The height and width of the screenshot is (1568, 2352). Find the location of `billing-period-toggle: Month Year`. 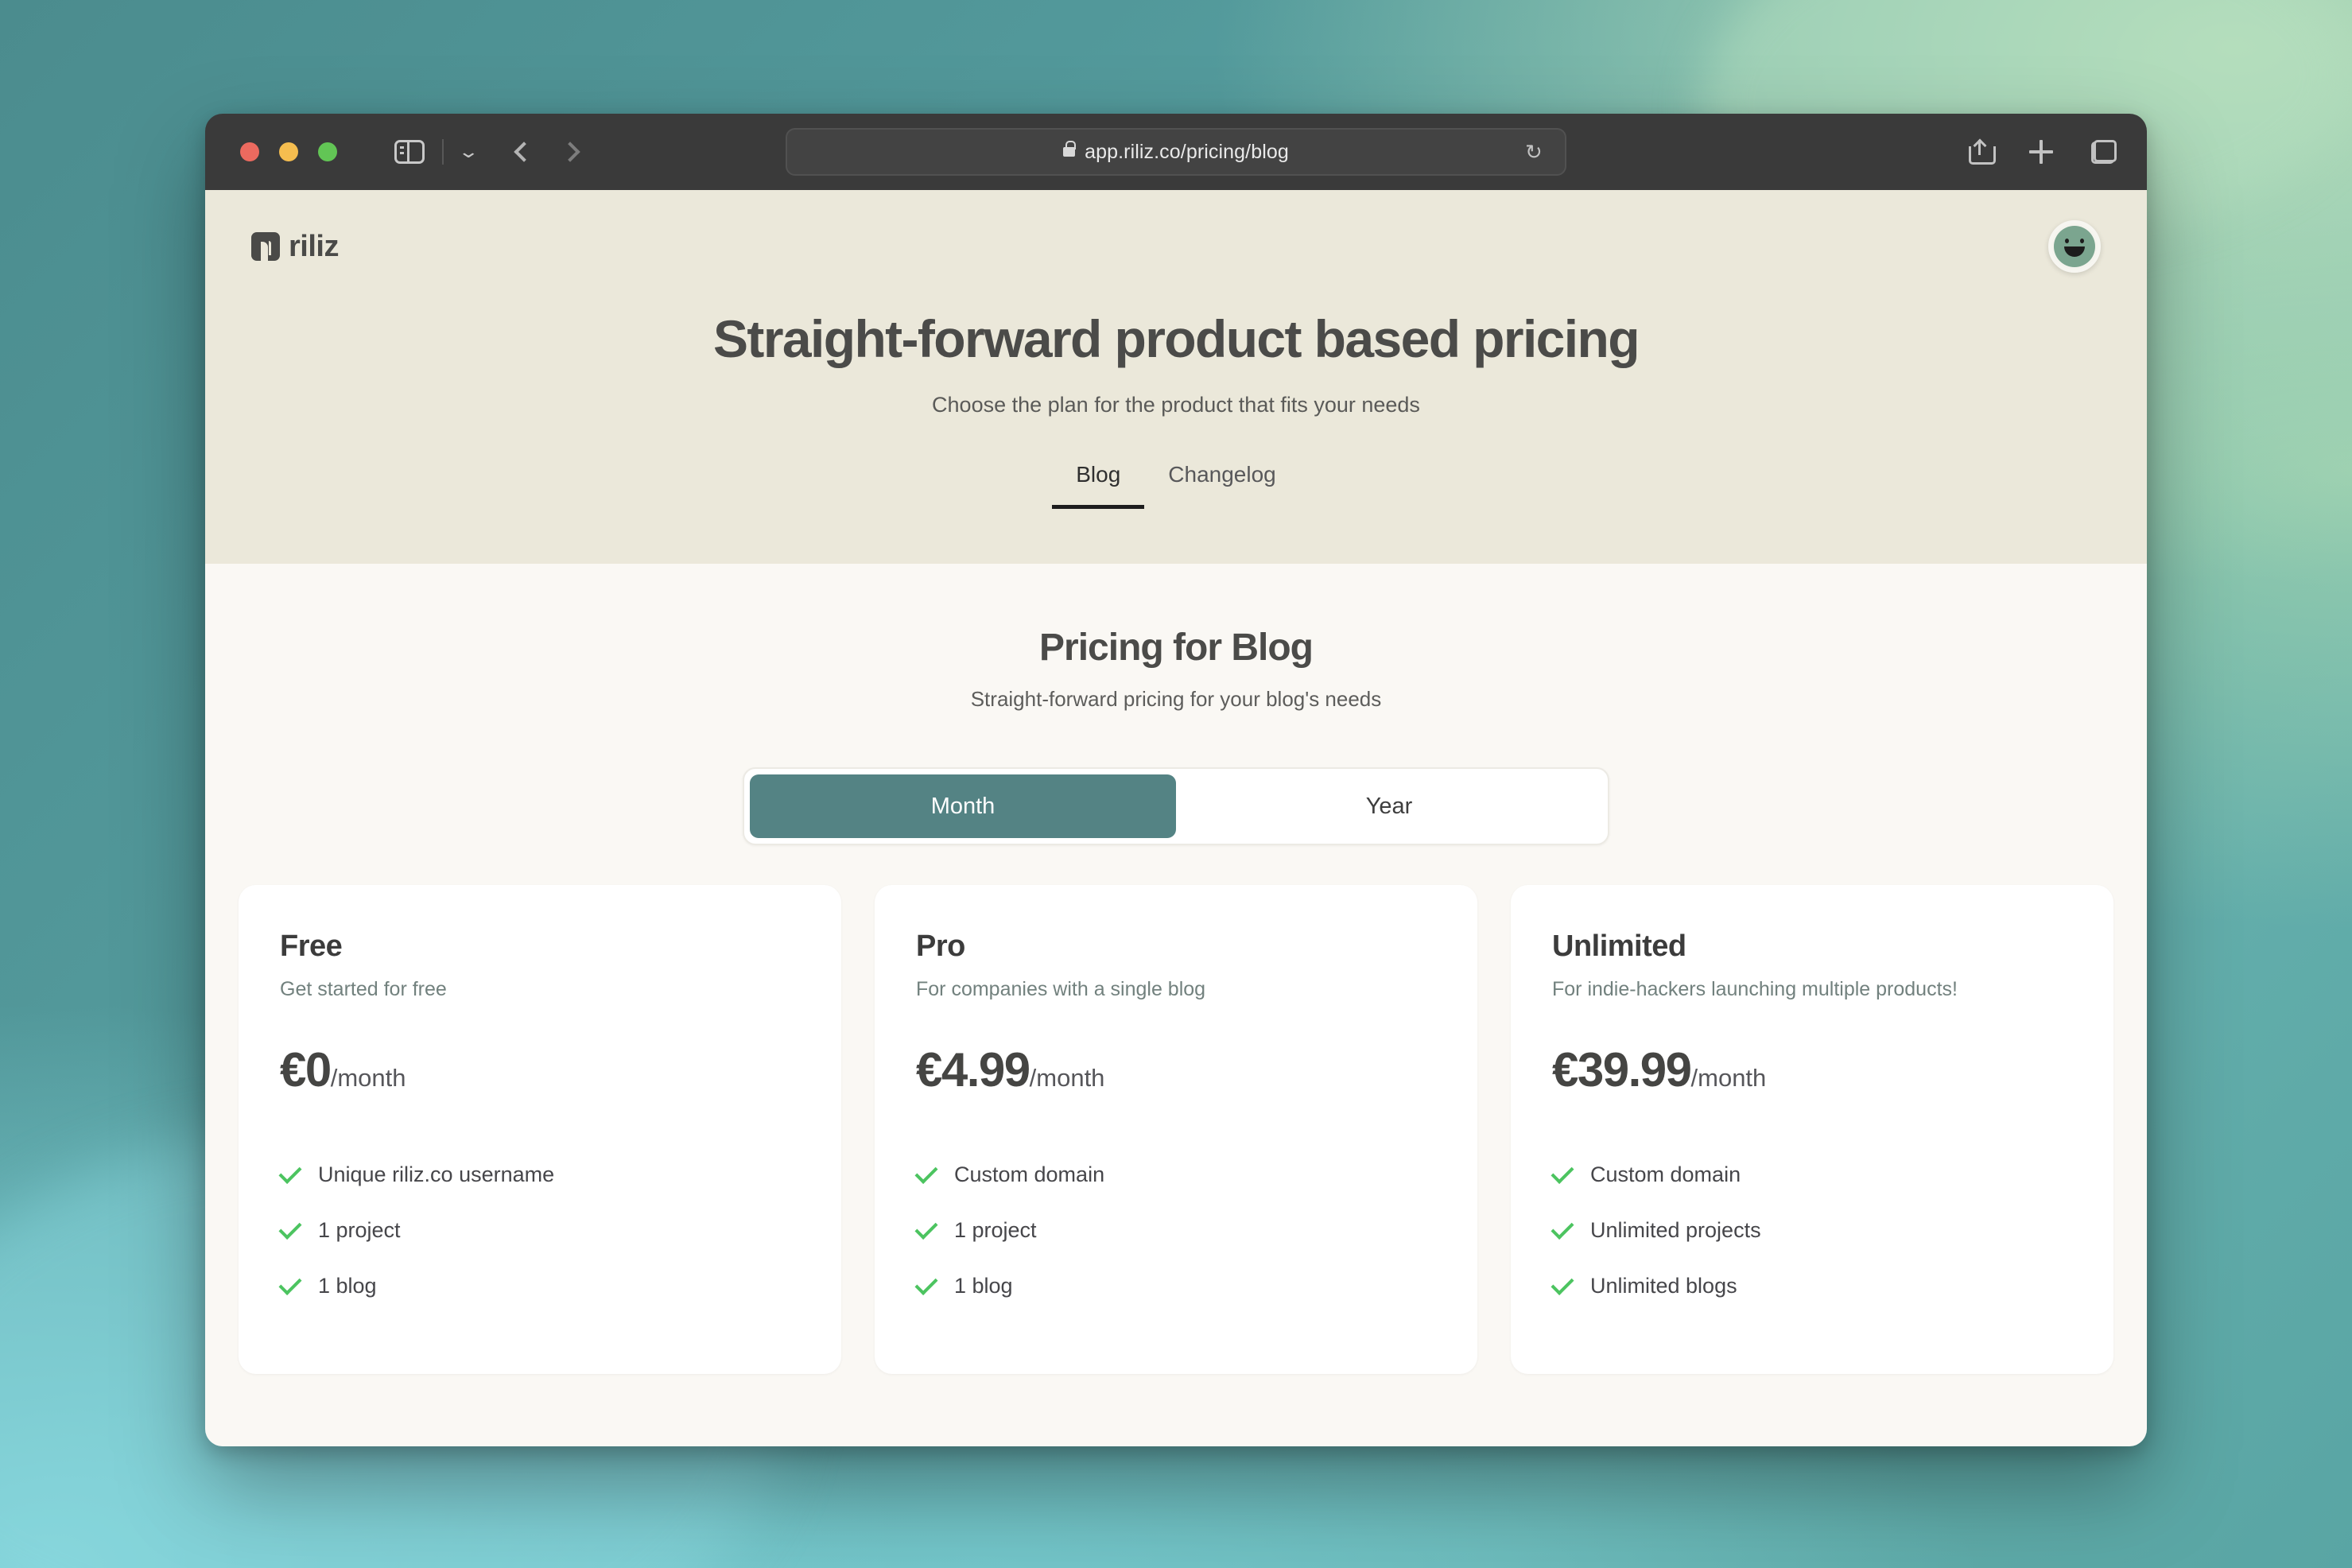

billing-period-toggle: Month Year is located at coordinates (1176, 806).